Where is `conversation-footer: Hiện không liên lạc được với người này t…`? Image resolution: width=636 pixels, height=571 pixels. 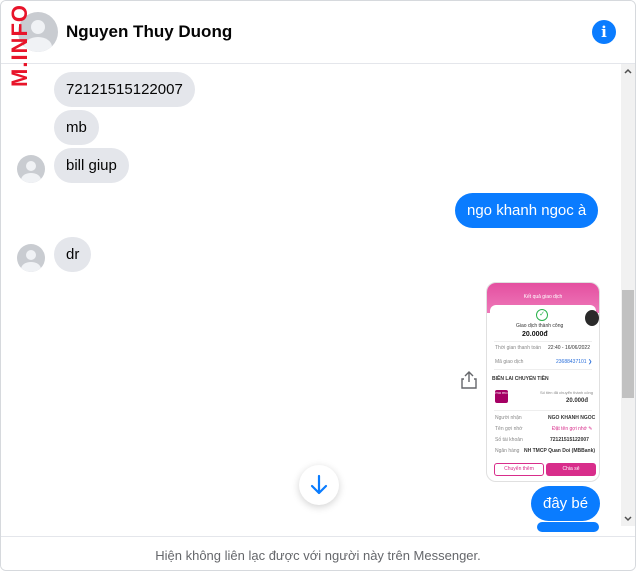
conversation-footer: Hiện không liên lạc được với người này t… is located at coordinates (318, 553).